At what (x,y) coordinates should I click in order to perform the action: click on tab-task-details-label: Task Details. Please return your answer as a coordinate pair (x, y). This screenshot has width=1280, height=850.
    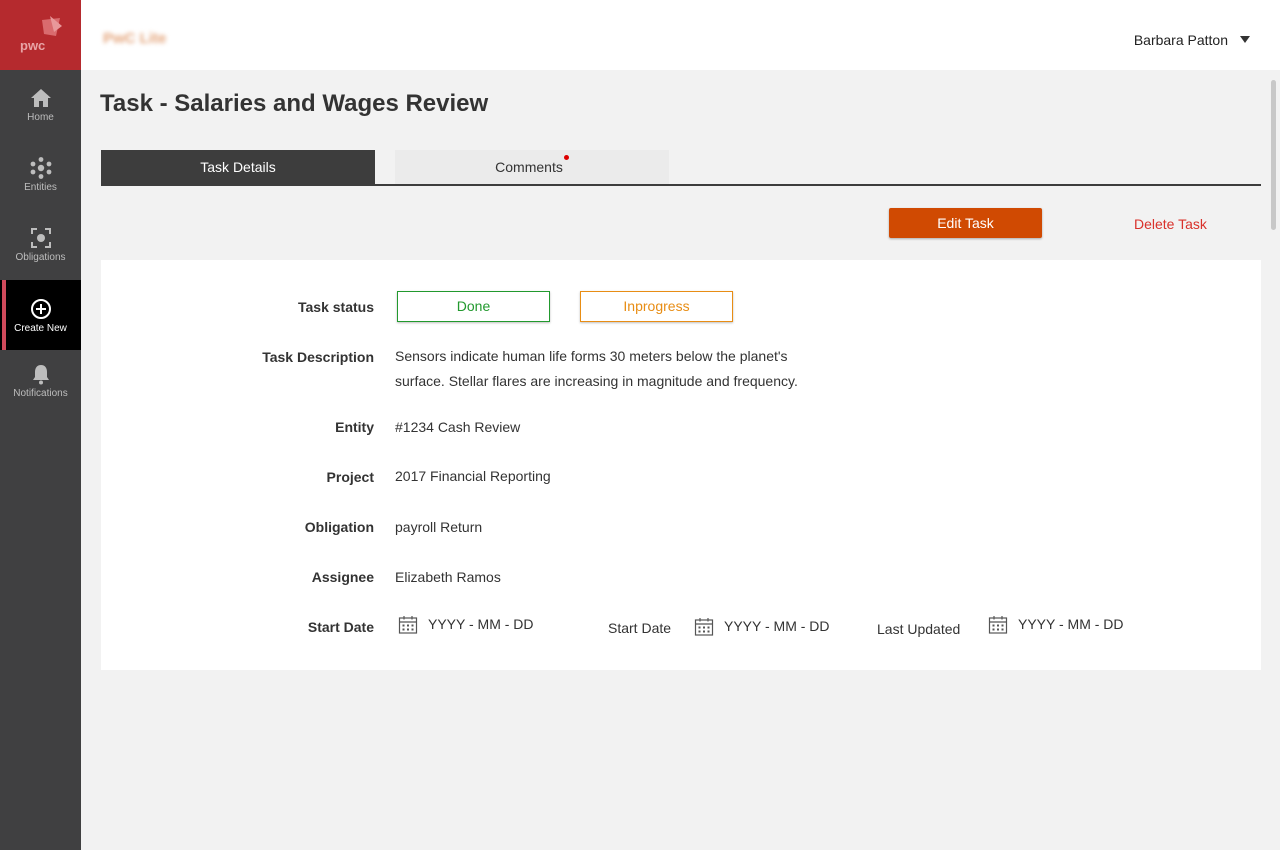
    Looking at the image, I should click on (238, 167).